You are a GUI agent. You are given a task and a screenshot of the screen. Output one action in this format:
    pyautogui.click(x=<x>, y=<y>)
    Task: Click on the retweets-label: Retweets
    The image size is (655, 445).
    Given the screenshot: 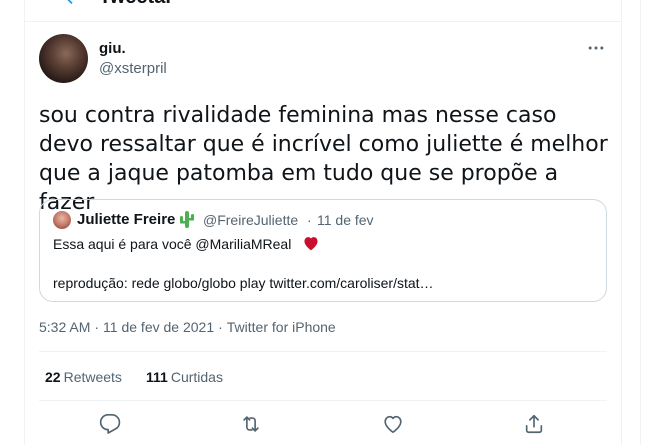 What is the action you would take?
    pyautogui.click(x=92, y=377)
    